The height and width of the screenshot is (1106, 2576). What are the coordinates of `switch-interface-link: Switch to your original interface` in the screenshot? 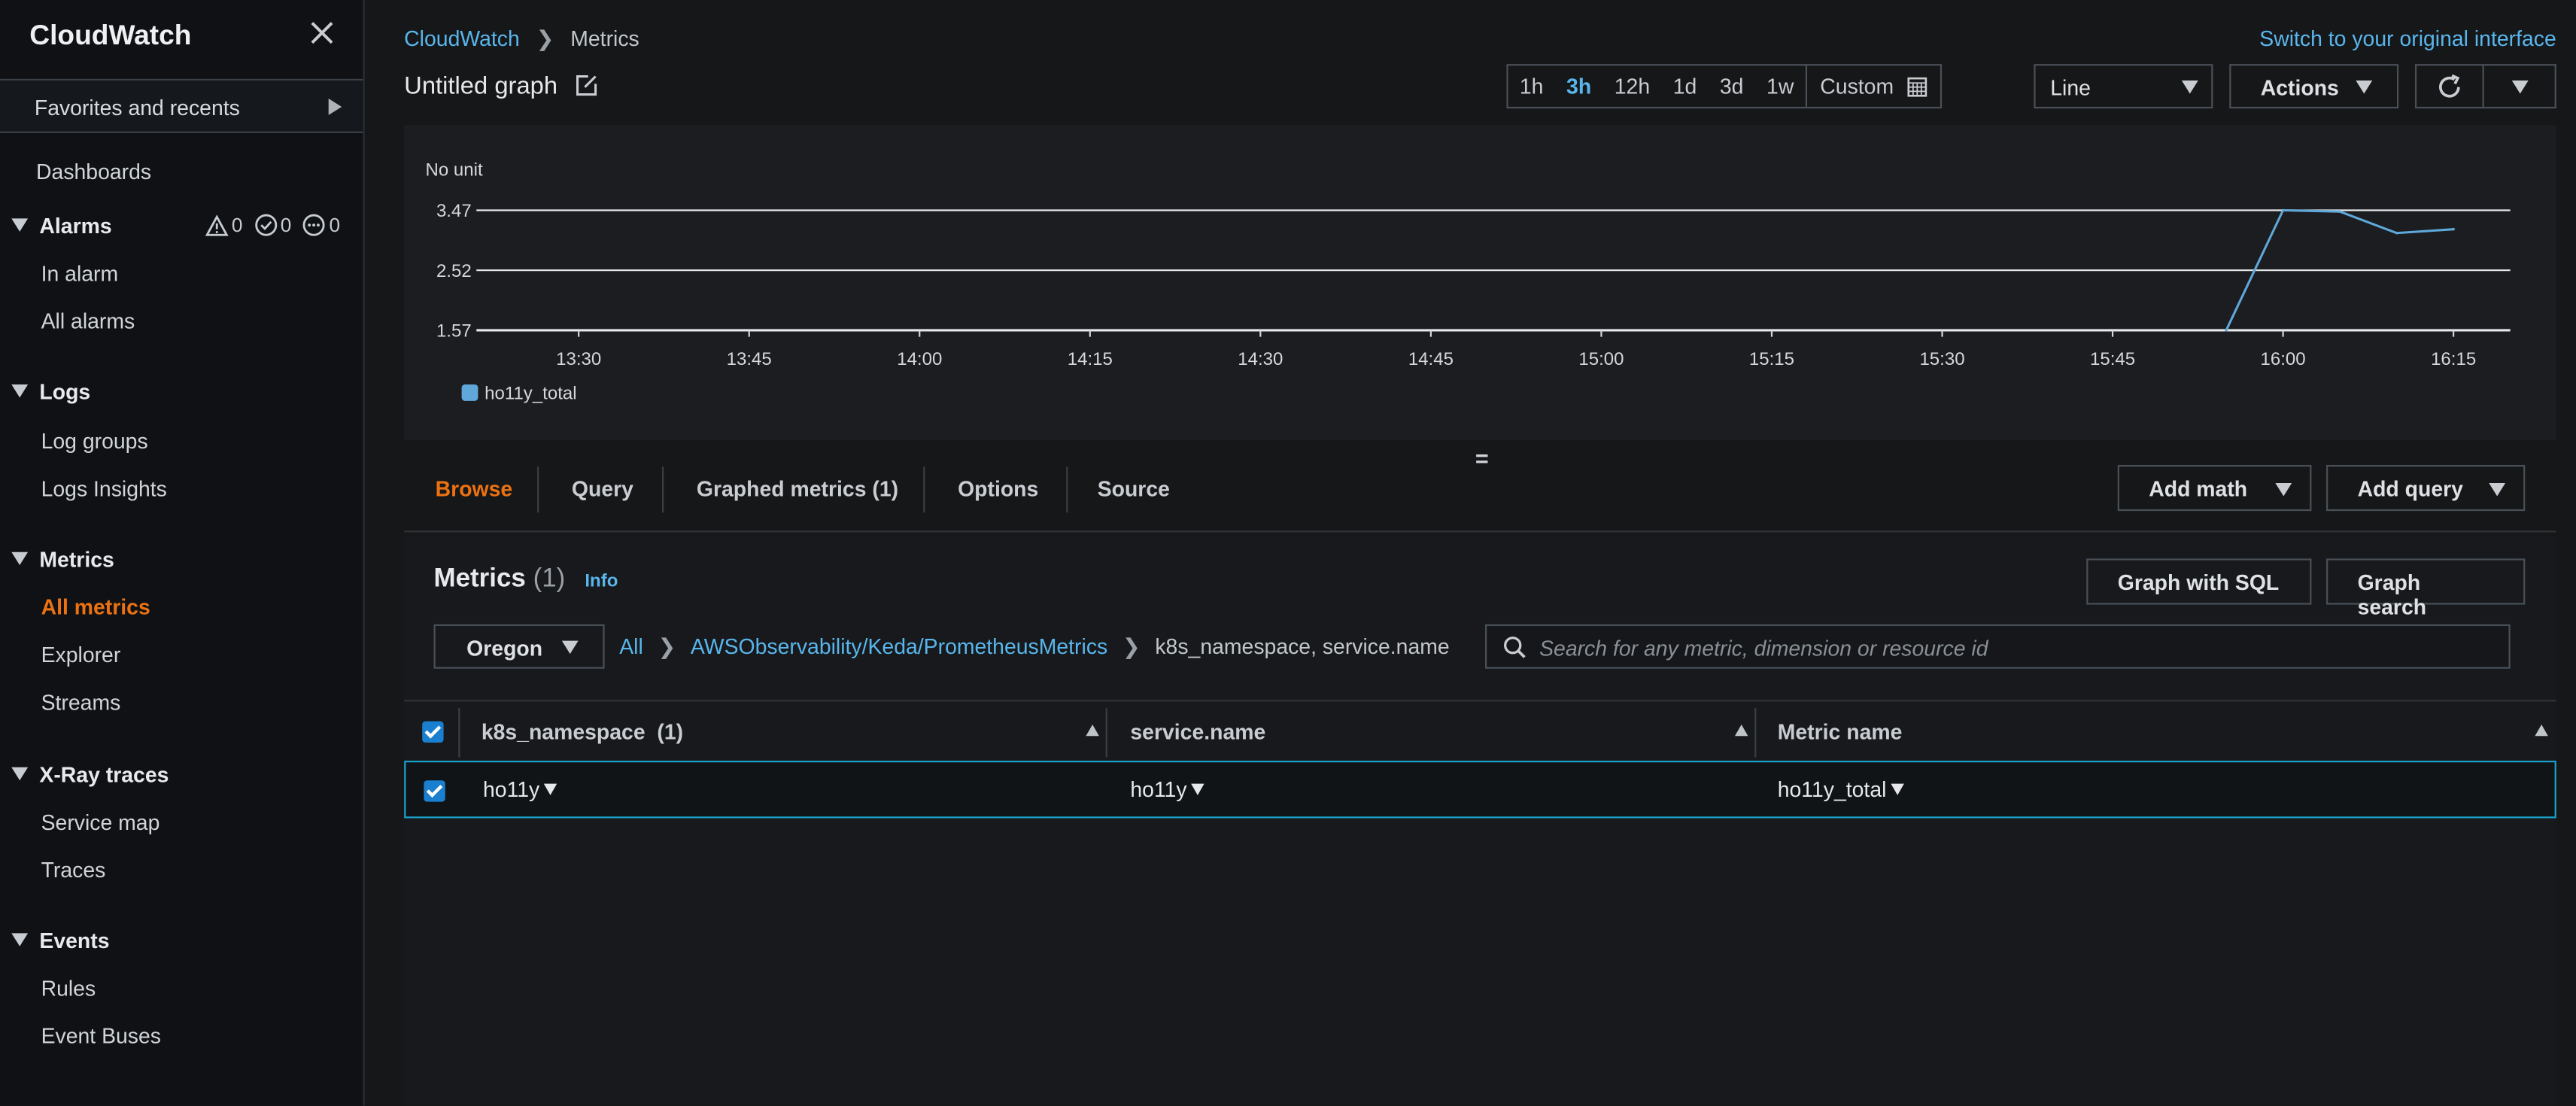 It's located at (2407, 38).